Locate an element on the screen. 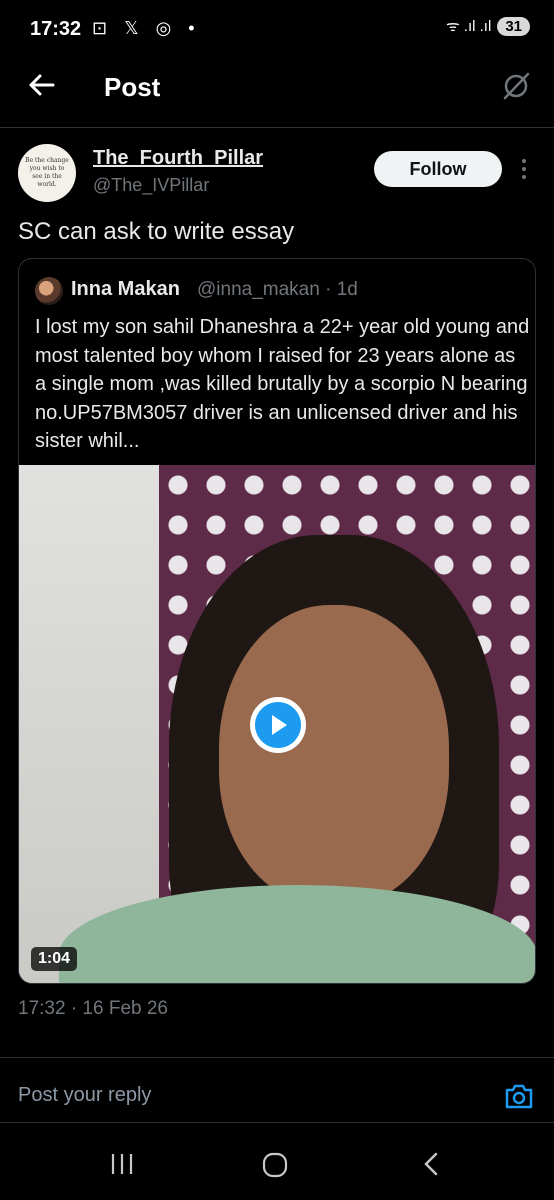  battery-icon: 31 is located at coordinates (513, 26).